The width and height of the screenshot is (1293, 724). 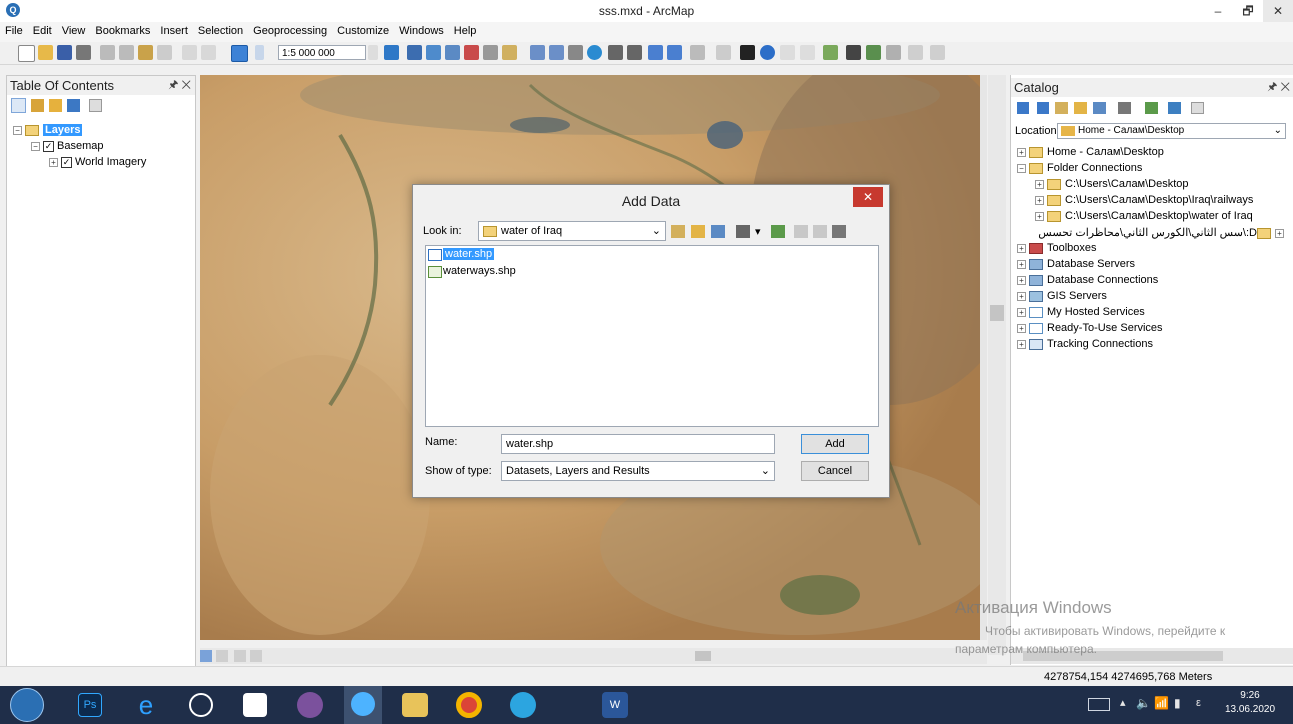 I want to click on show-of-type-select: Datasets, Layers and Results ⌄, so click(x=638, y=471).